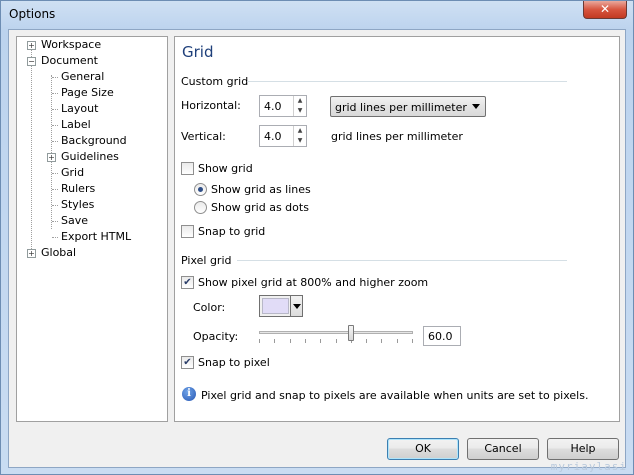 The image size is (634, 475). What do you see at coordinates (234, 362) in the screenshot?
I see `snap-to-pixel-label: Snap to pixel` at bounding box center [234, 362].